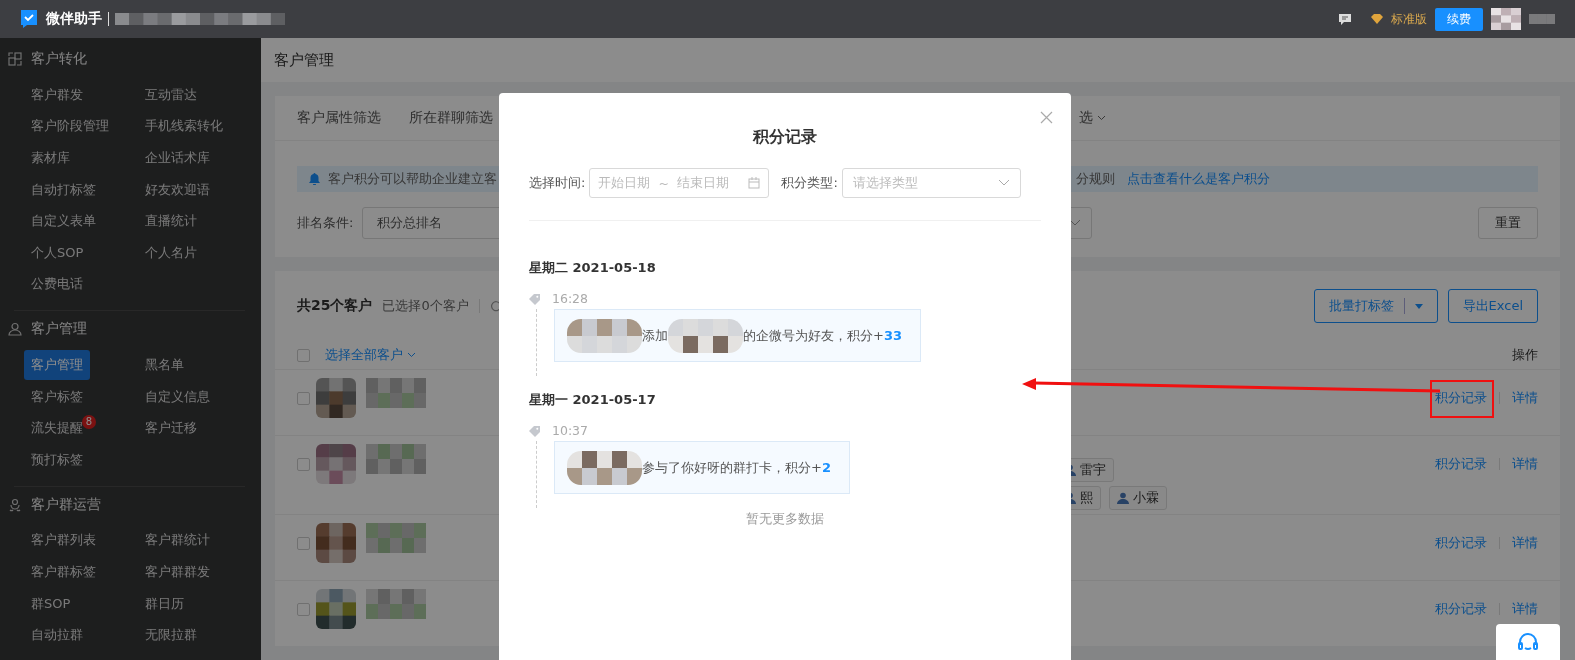 Image resolution: width=1575 pixels, height=660 pixels. What do you see at coordinates (89, 422) in the screenshot?
I see `count-badge: 8` at bounding box center [89, 422].